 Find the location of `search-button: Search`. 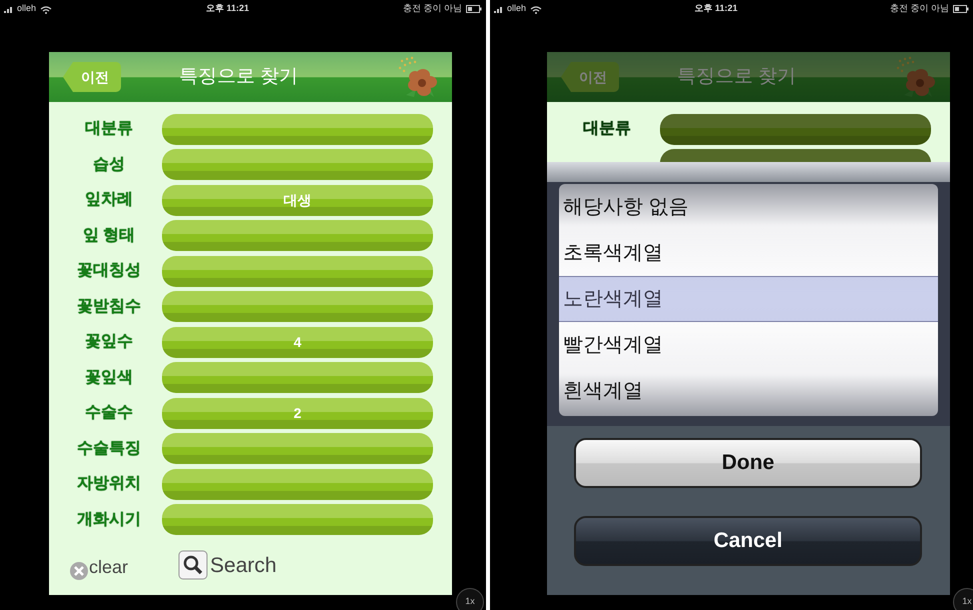

search-button: Search is located at coordinates (227, 565).